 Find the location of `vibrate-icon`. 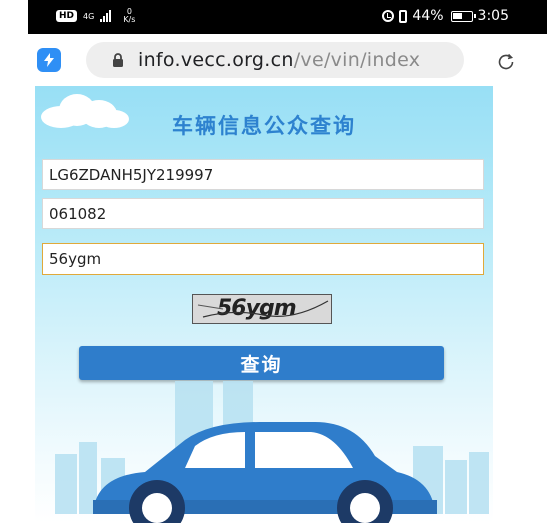

vibrate-icon is located at coordinates (403, 16).